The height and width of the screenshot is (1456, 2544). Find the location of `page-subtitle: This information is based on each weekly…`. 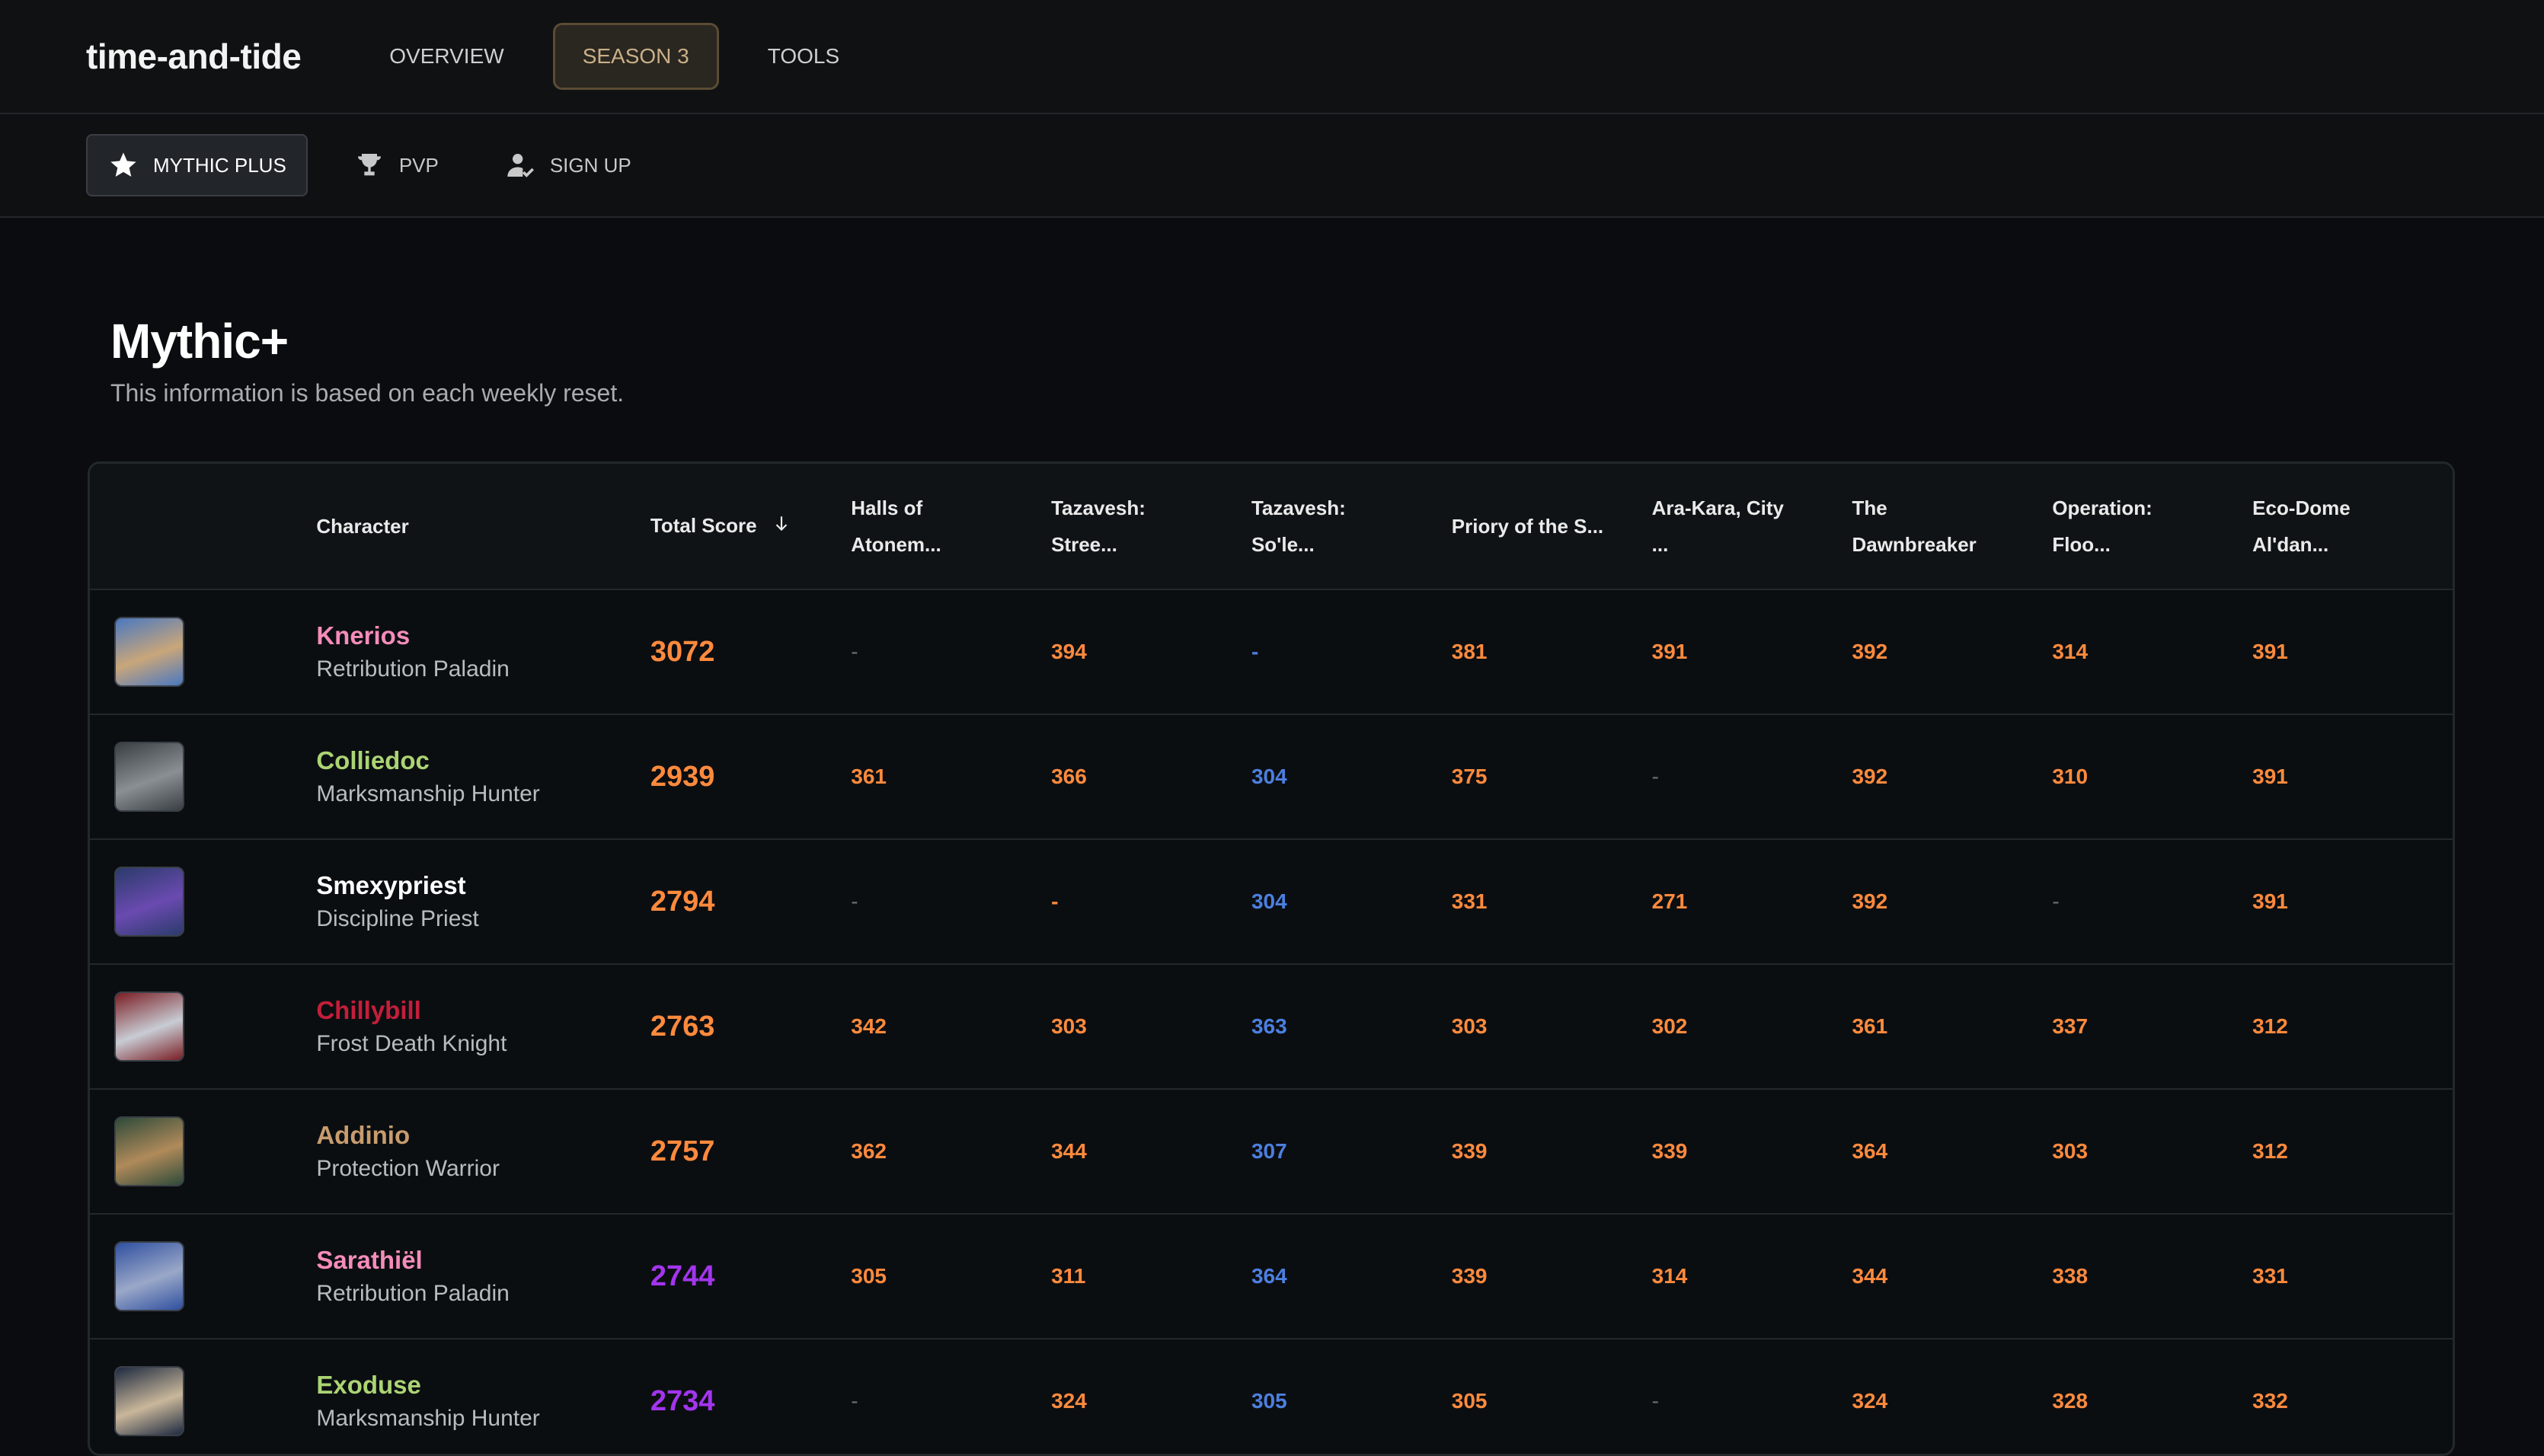

page-subtitle: This information is based on each weekly… is located at coordinates (367, 393).